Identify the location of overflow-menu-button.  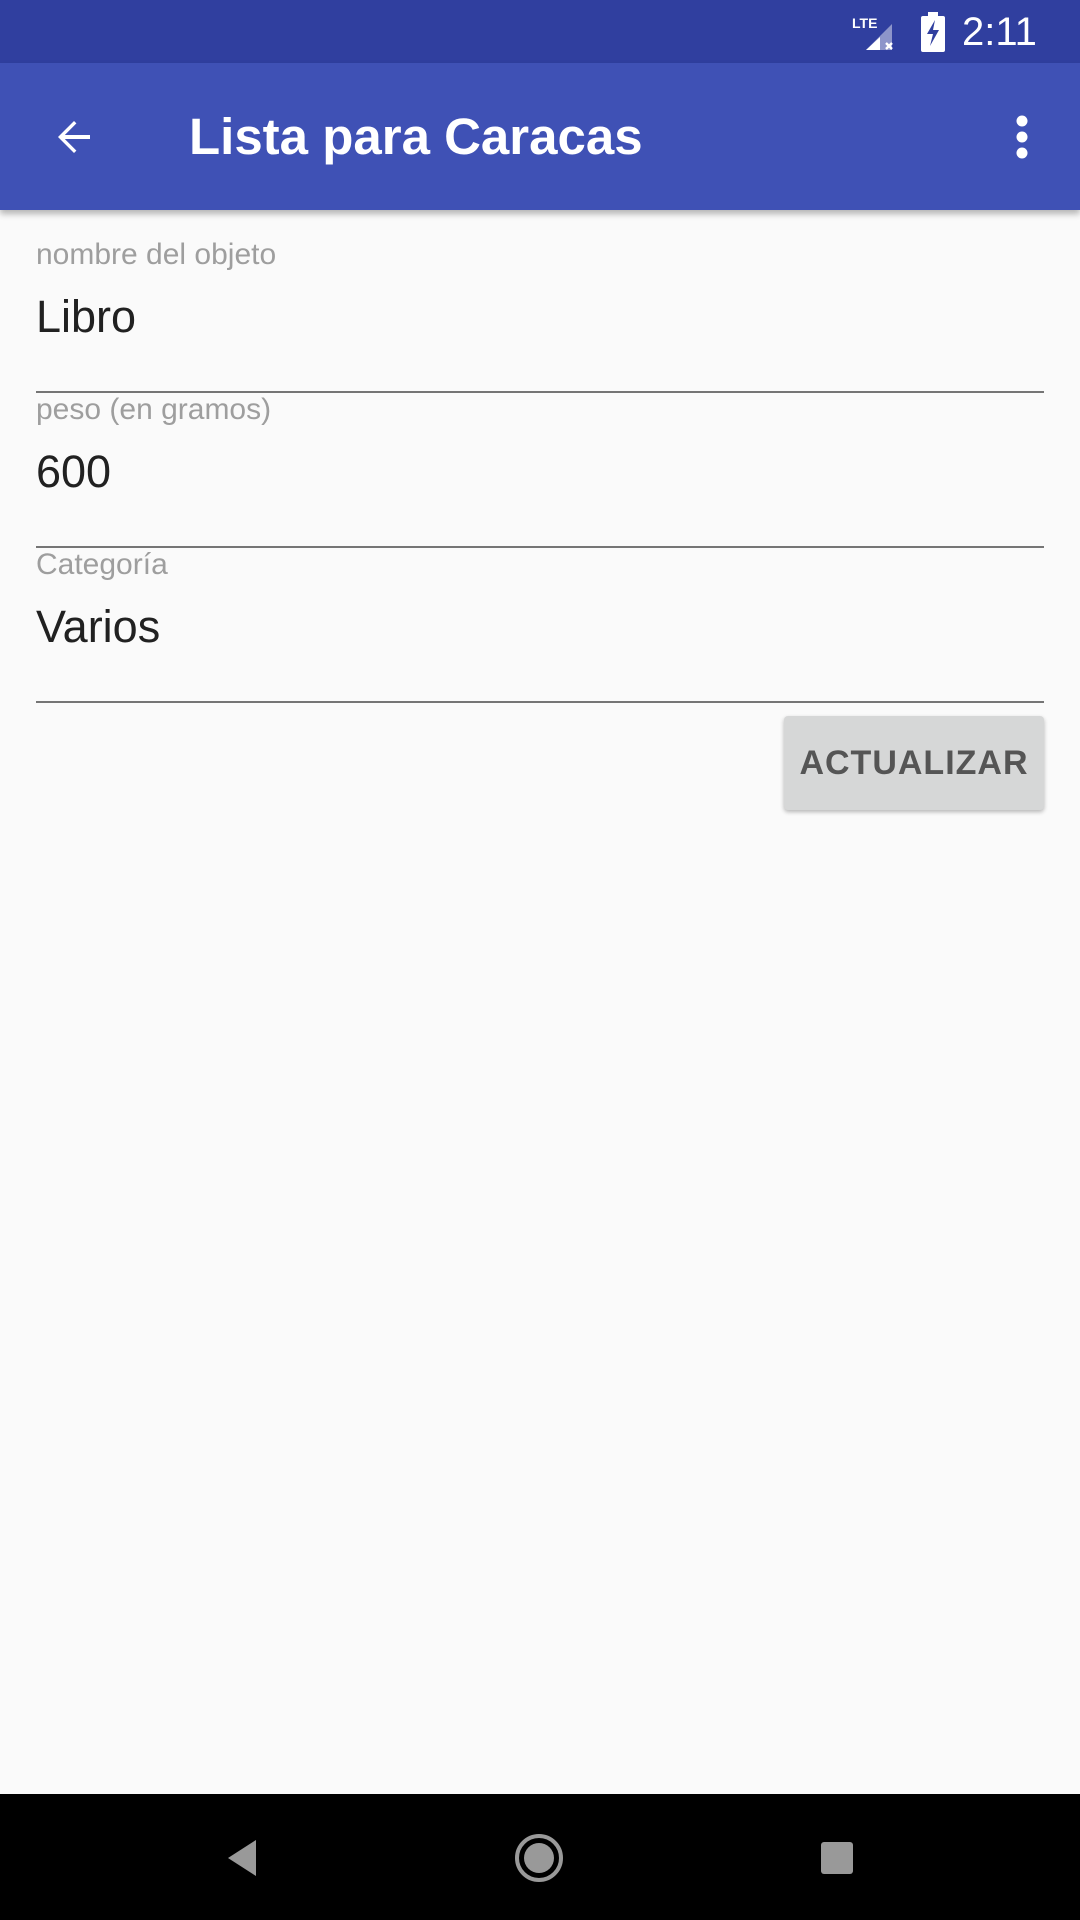
(1022, 137).